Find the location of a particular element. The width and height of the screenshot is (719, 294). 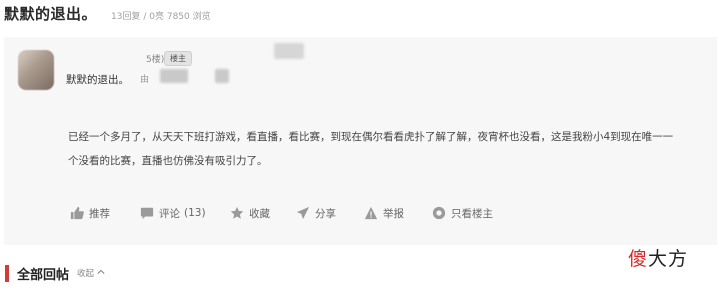

author-name: 默默的退出。 is located at coordinates (97, 79).